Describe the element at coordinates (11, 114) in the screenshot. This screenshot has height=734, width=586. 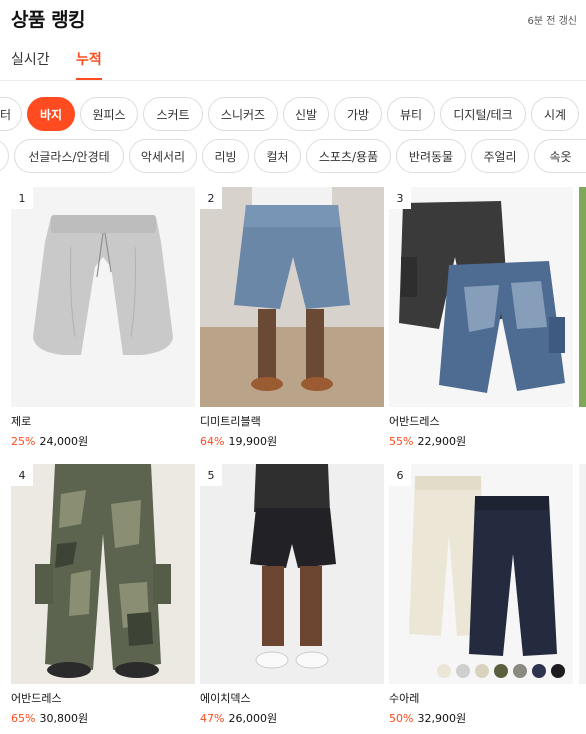
I see `category-chip-partial: 터` at that location.